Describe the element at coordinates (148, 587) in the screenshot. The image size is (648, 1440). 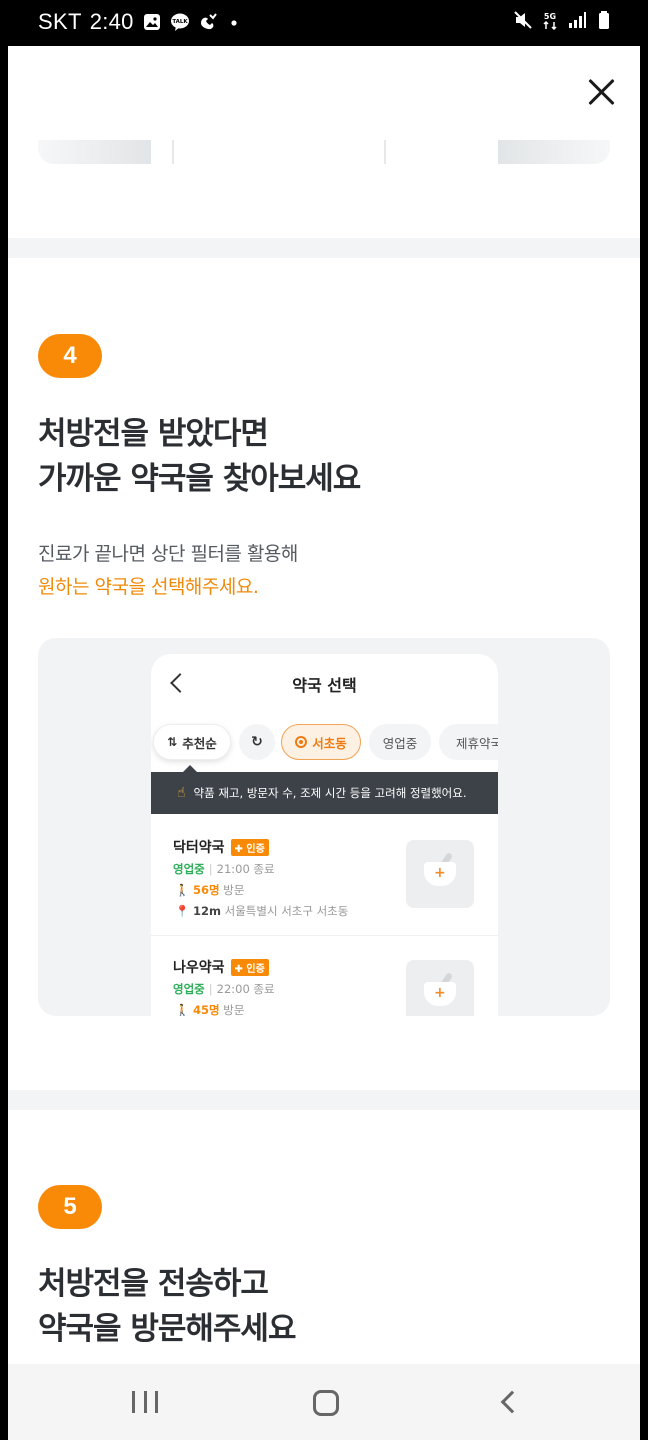
I see `step-4-desc-highlight: 원하는 약국을 선택해주세요.` at that location.